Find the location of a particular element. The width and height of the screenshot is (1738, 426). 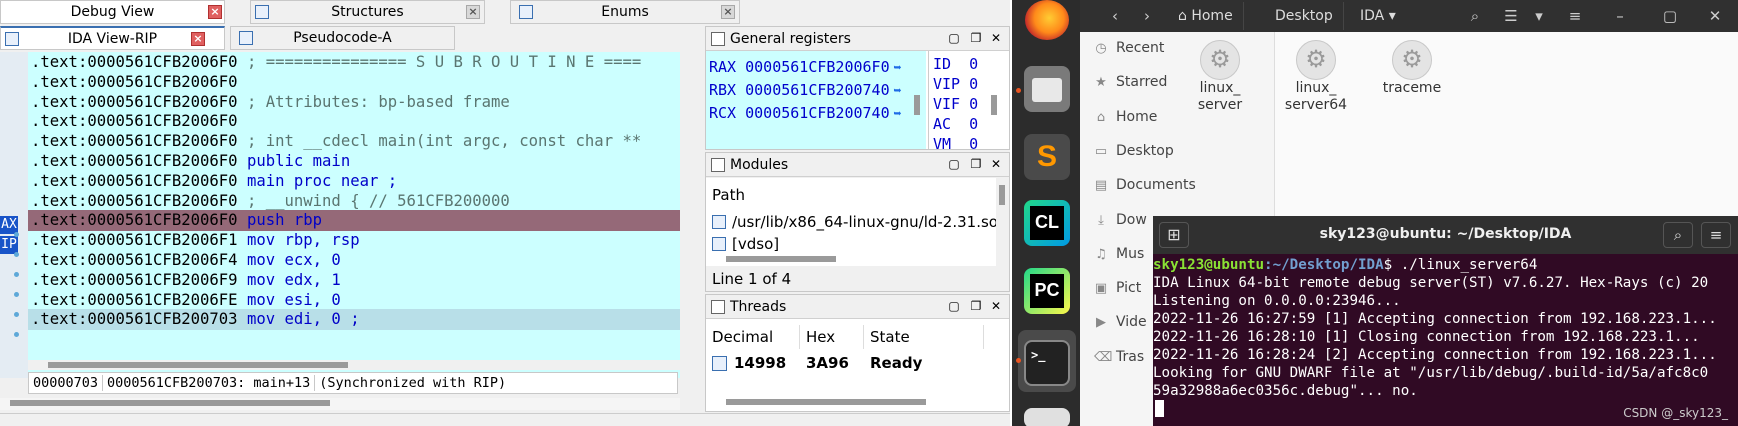

disassembly-row: .text:0000561CFB2006F4 mov ecx, 0 is located at coordinates (186, 260).